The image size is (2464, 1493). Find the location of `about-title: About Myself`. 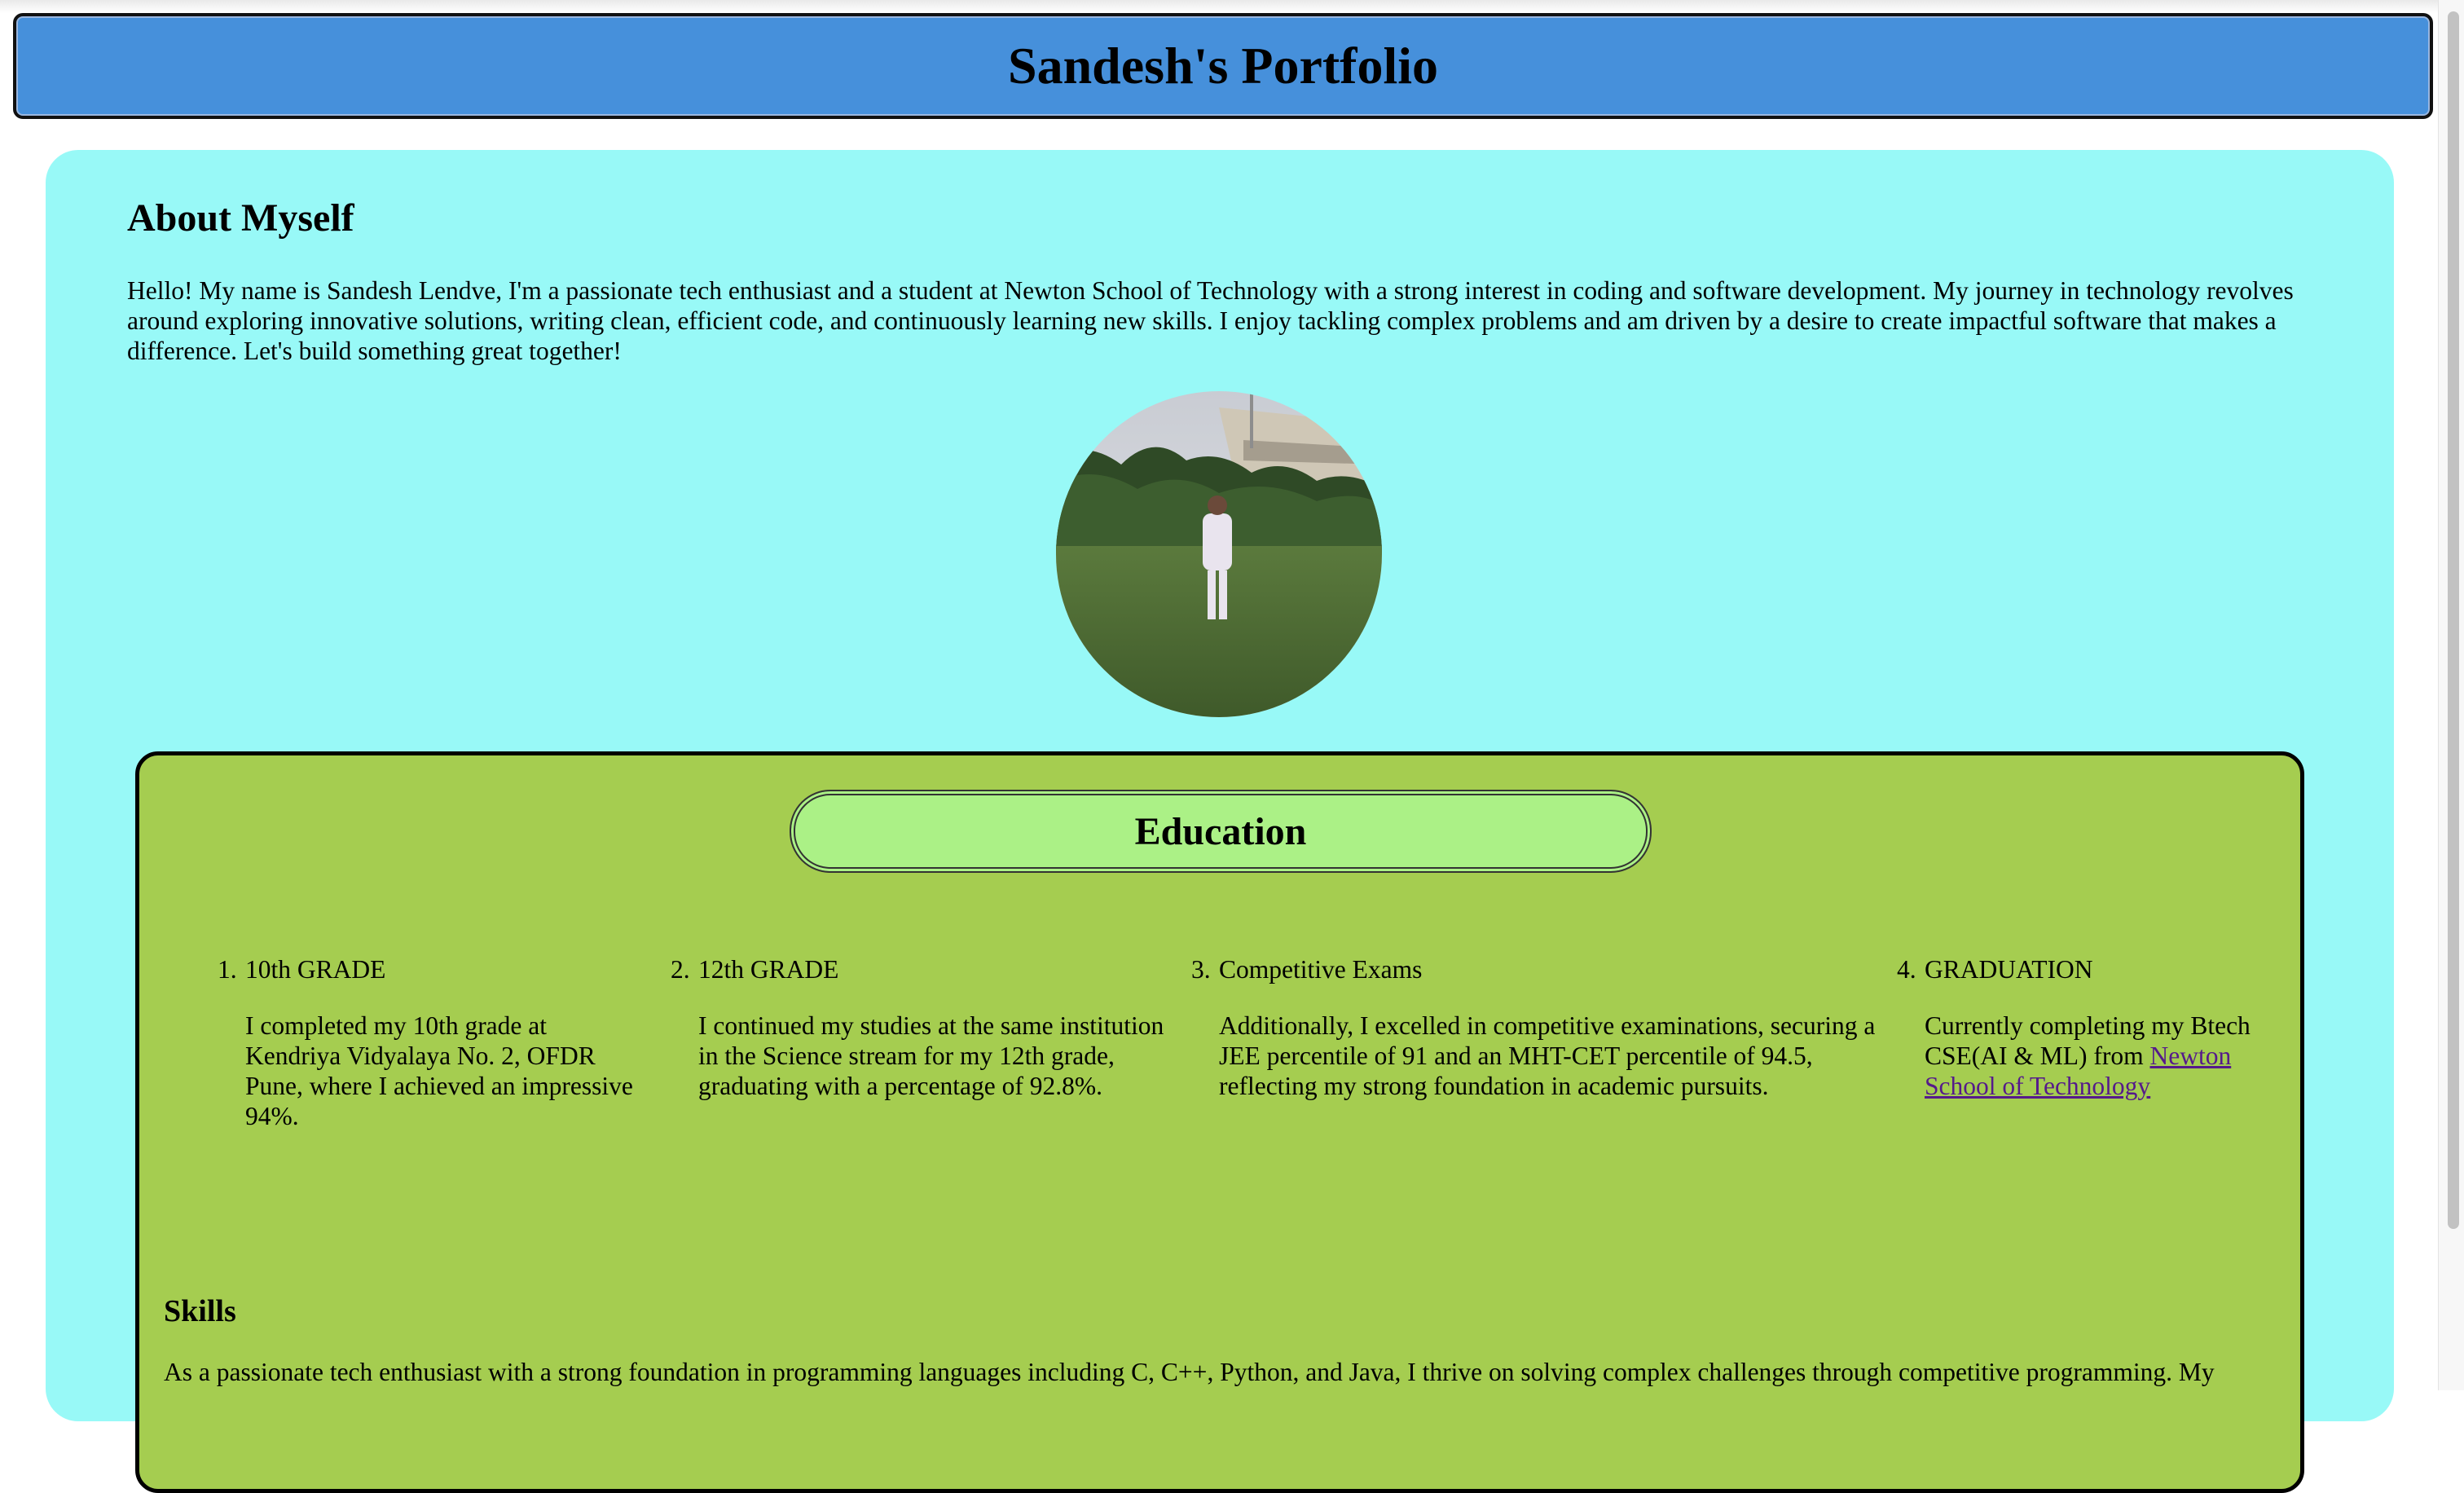

about-title: About Myself is located at coordinates (240, 218).